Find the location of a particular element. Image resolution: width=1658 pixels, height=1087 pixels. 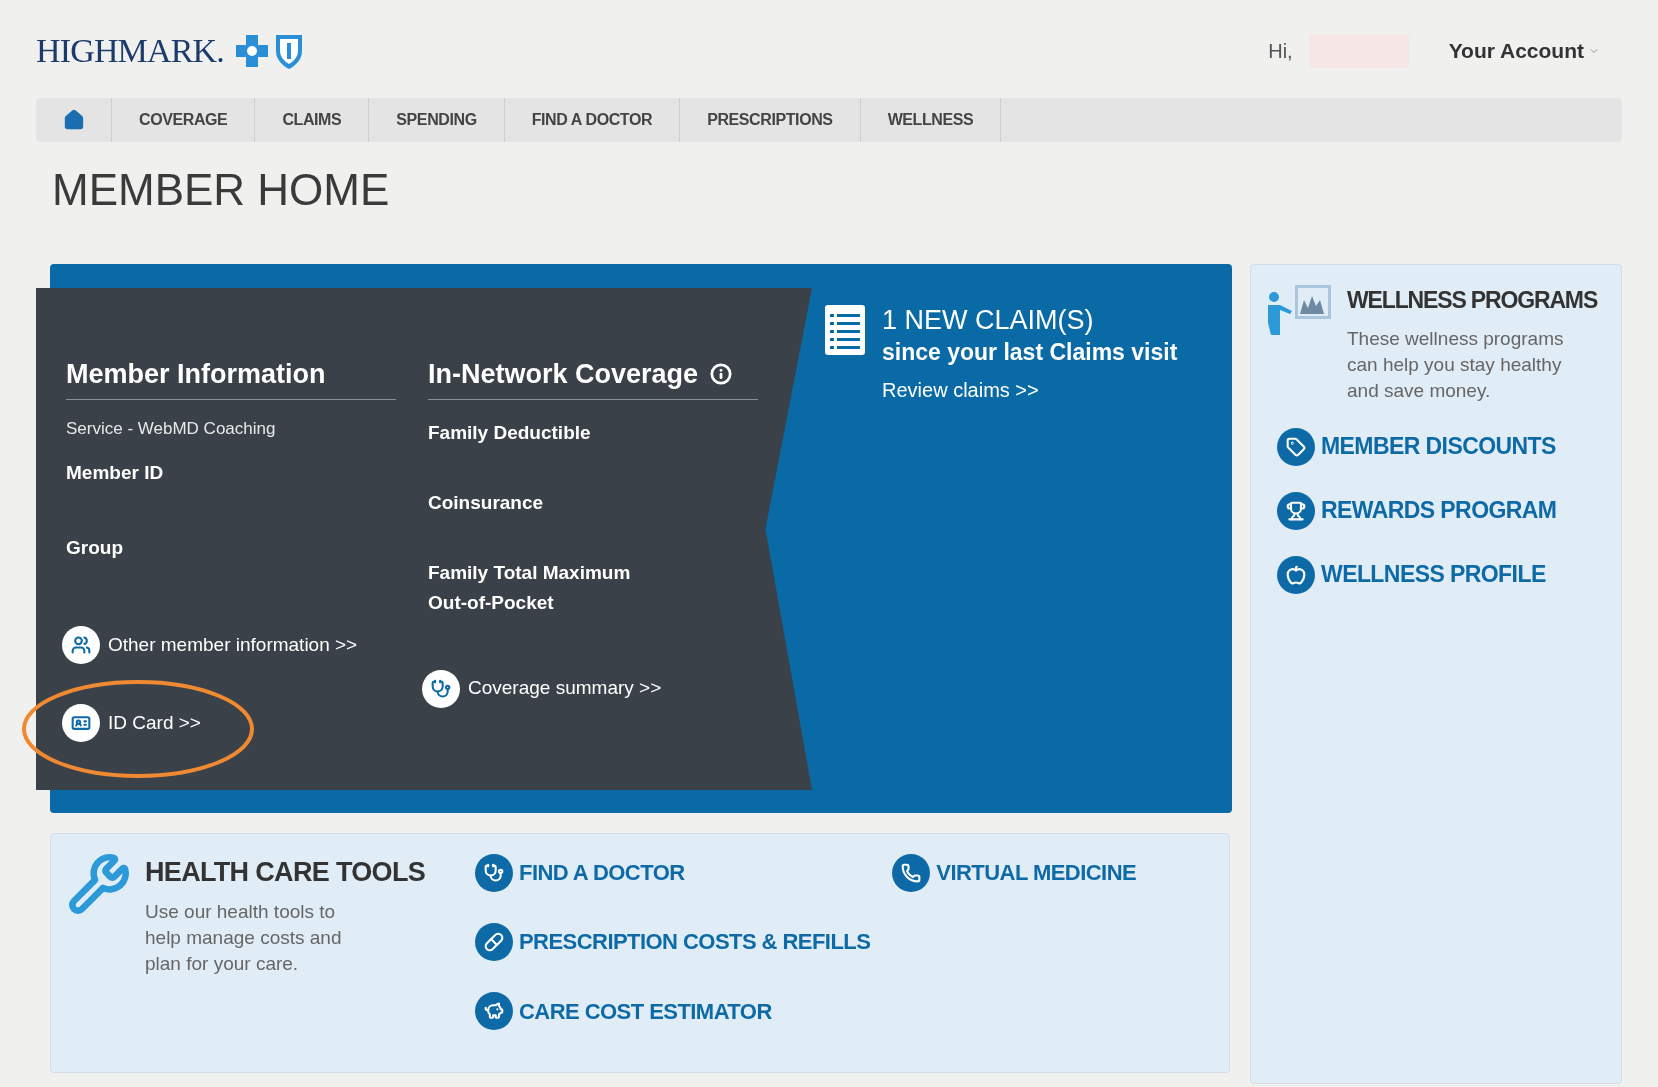

info-link: ID Card >> is located at coordinates (154, 723).